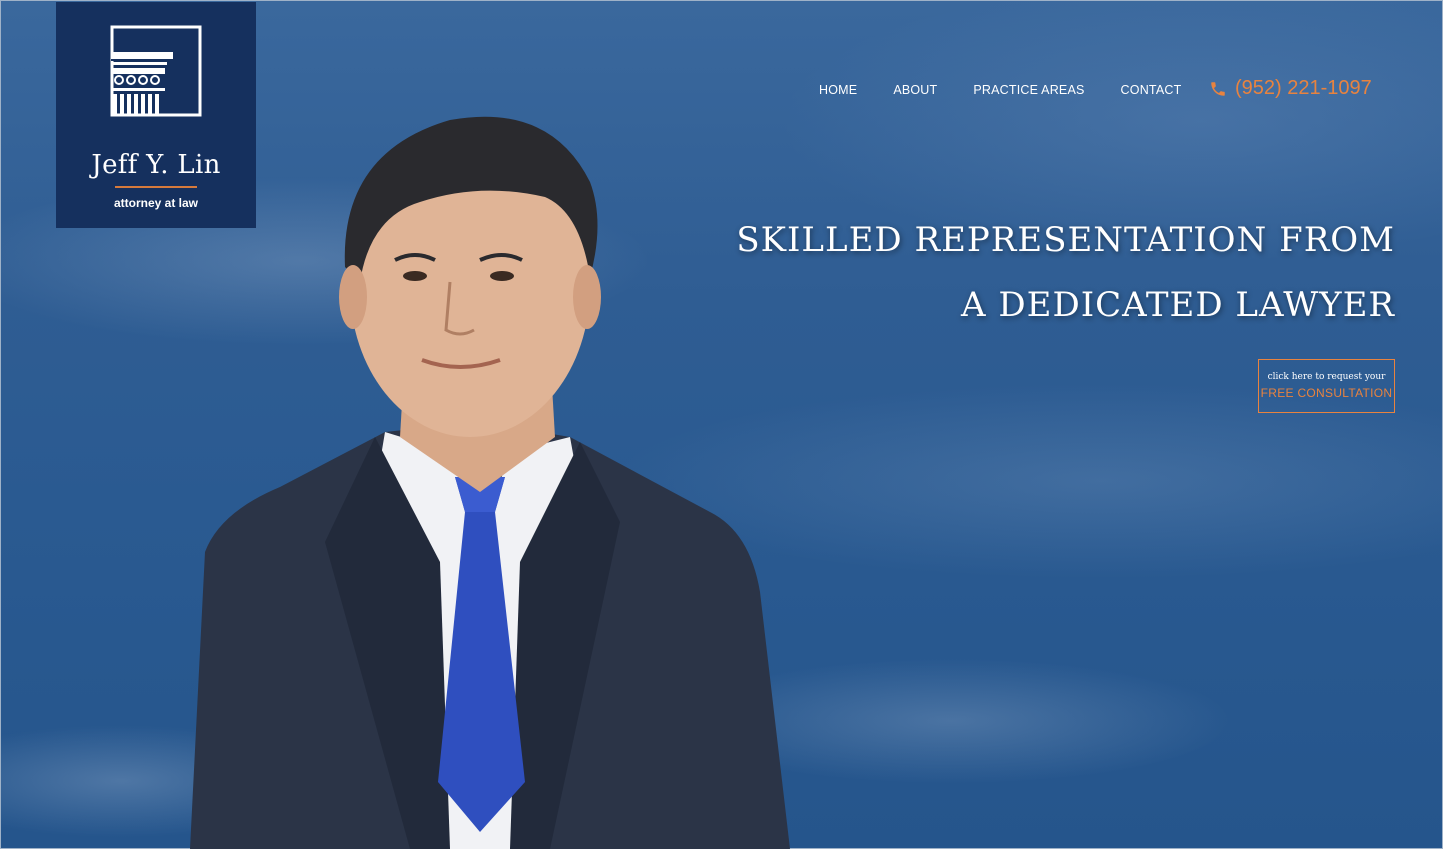  Describe the element at coordinates (156, 71) in the screenshot. I see `column-icon` at that location.